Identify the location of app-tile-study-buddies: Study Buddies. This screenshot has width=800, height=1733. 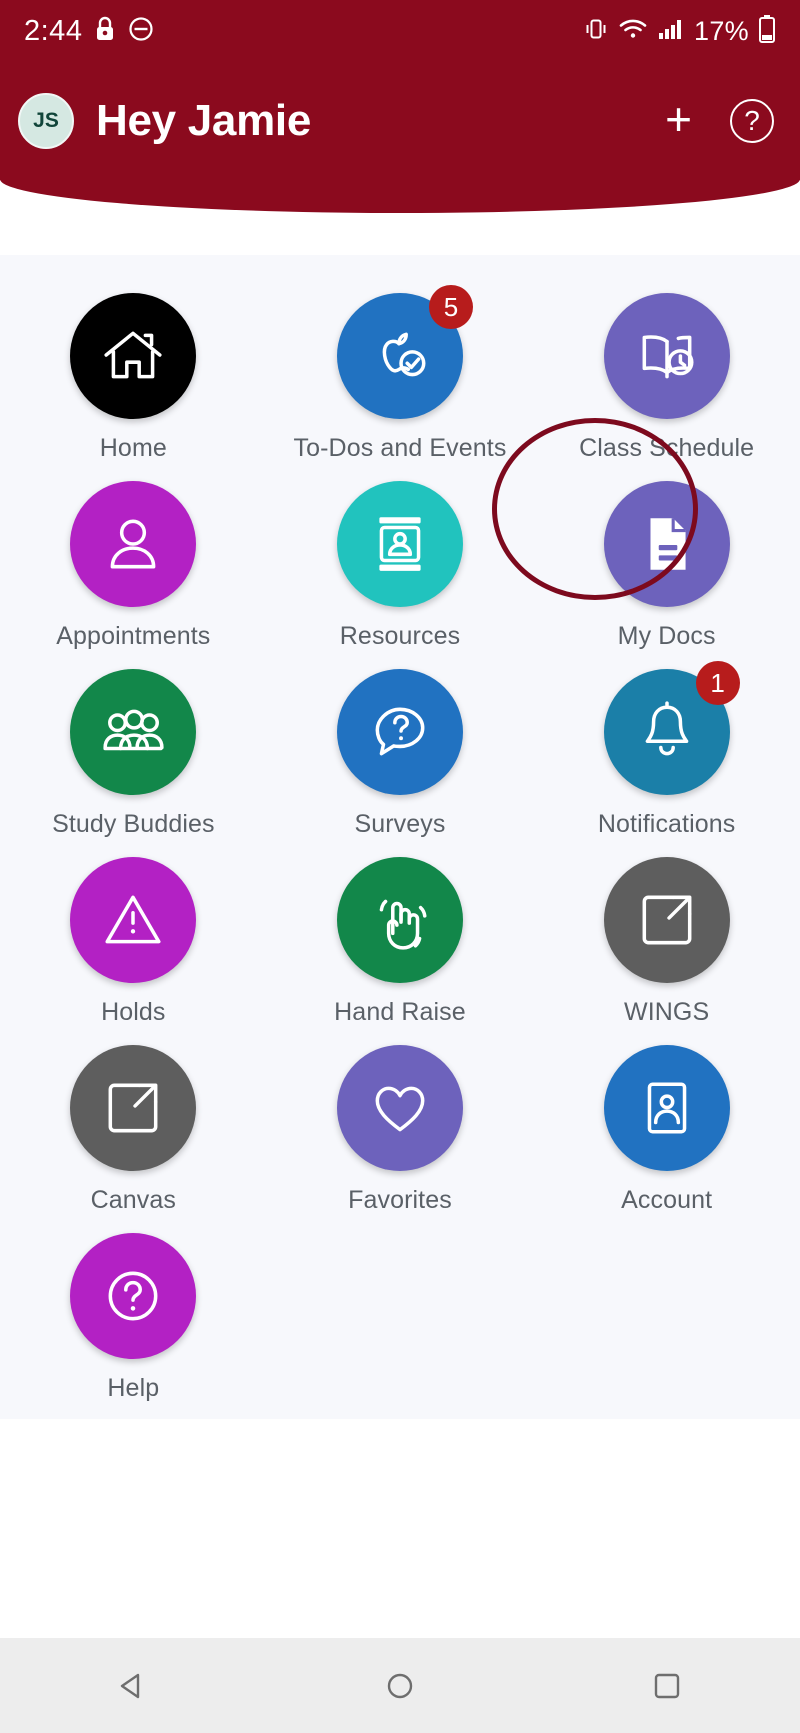
(133, 748).